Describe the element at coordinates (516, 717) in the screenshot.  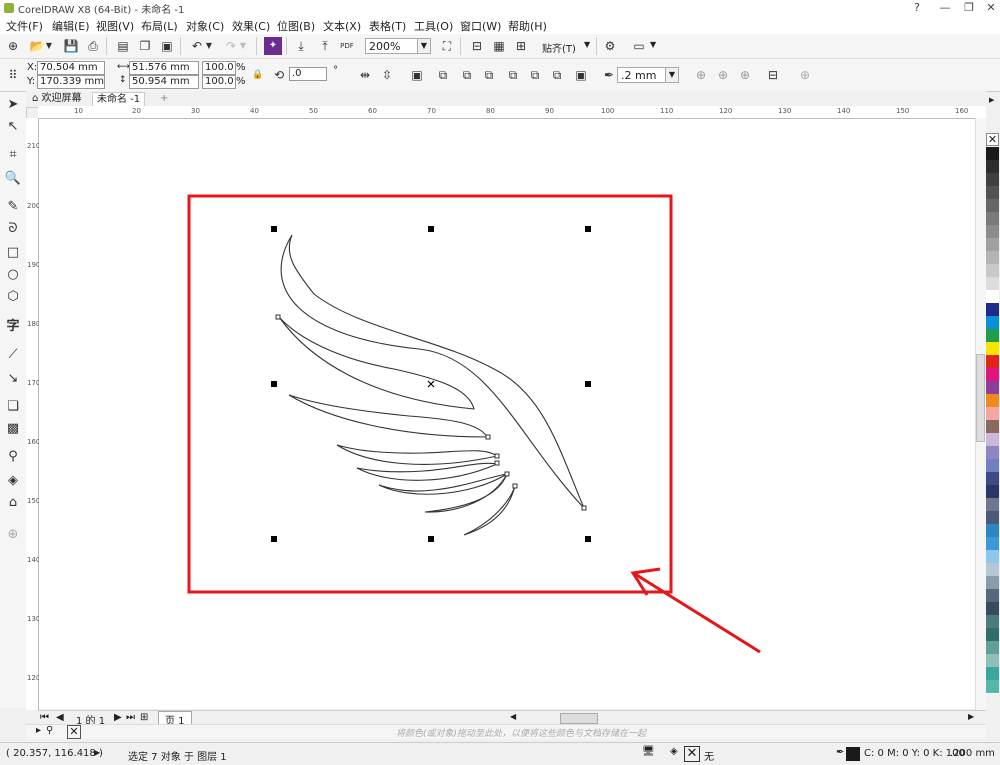
I see `scroll-left-icon: ◀` at that location.